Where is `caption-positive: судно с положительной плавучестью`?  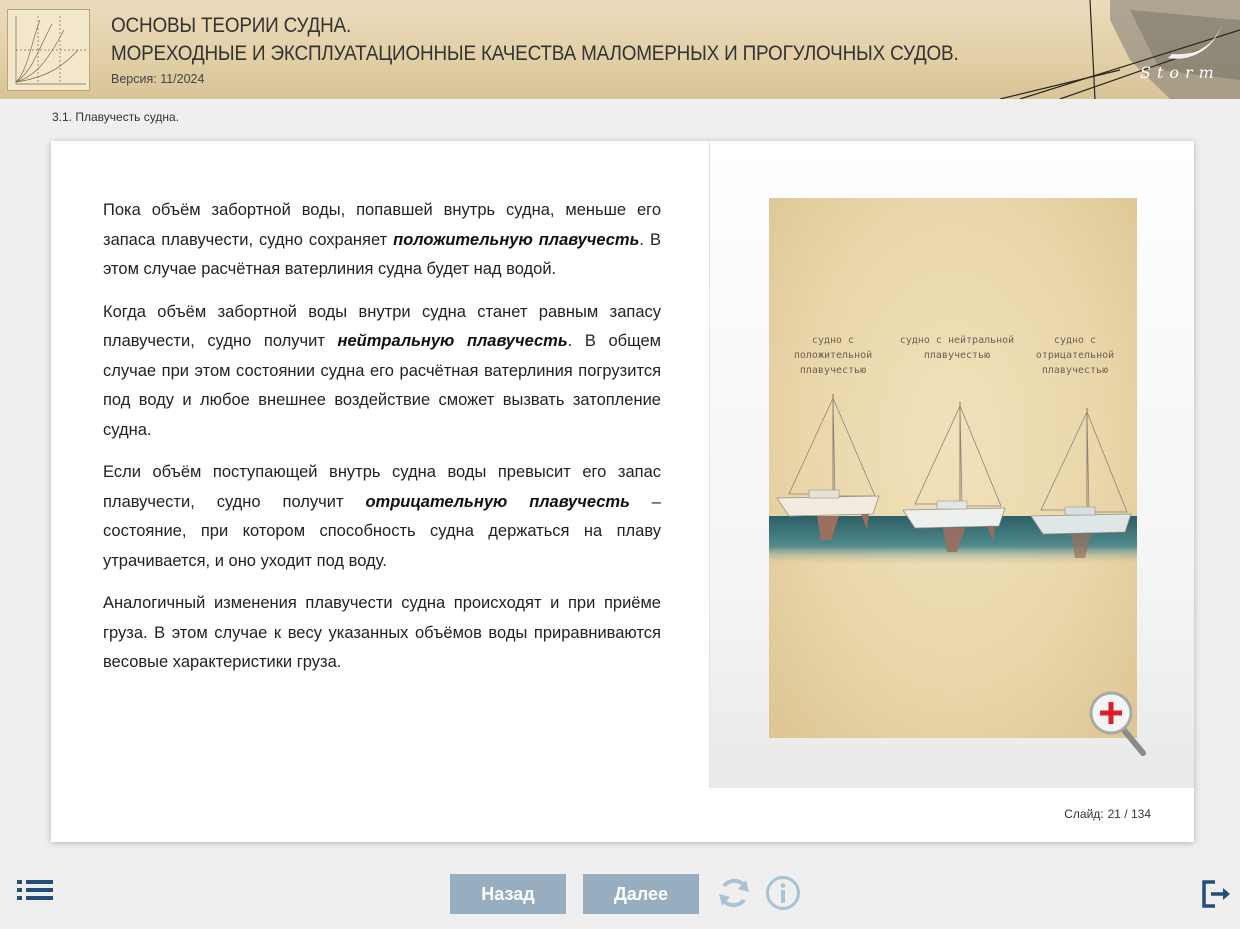 caption-positive: судно с положительной плавучестью is located at coordinates (833, 355).